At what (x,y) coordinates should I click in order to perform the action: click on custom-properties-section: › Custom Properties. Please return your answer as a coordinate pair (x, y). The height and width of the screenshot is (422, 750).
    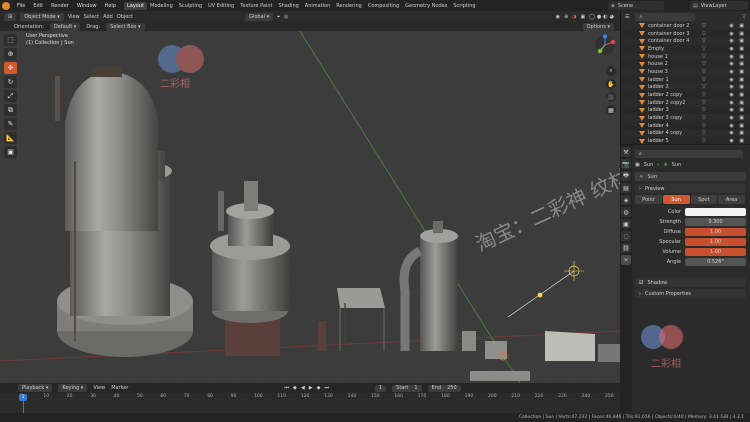
    Looking at the image, I should click on (690, 293).